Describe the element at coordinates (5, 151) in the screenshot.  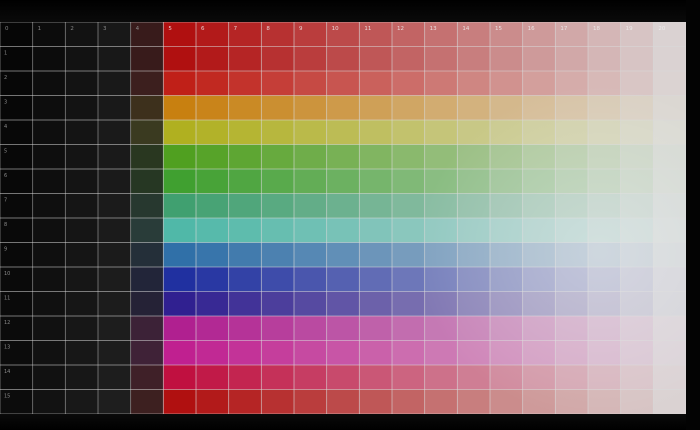
I see `row-number-label: 5` at that location.